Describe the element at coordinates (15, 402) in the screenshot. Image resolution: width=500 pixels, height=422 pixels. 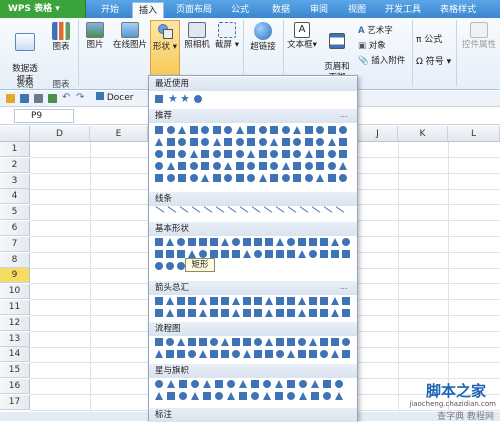
I see `row-header: 17` at that location.